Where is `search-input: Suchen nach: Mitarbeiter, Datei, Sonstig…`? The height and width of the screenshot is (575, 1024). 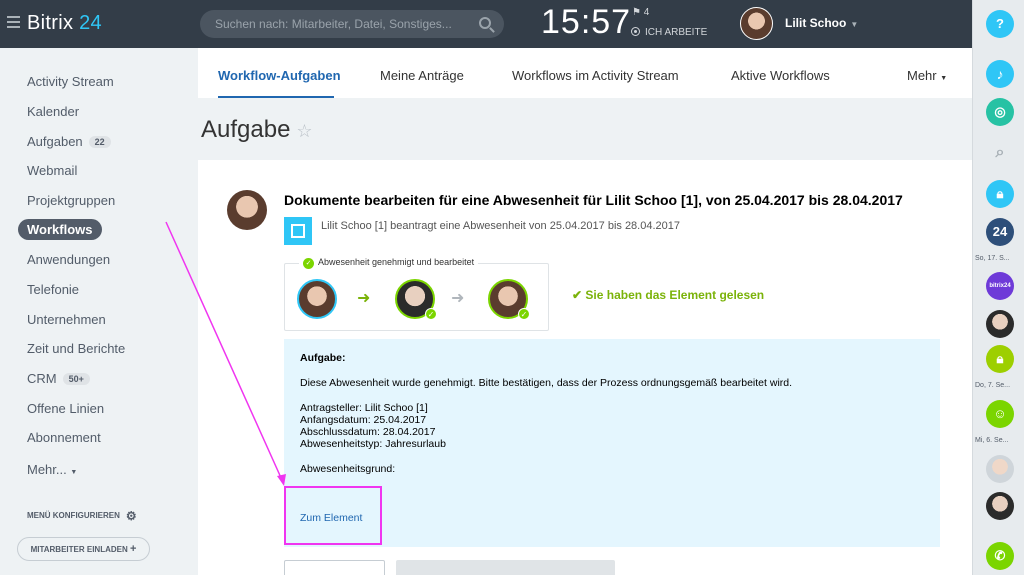 search-input: Suchen nach: Mitarbeiter, Datei, Sonstig… is located at coordinates (352, 24).